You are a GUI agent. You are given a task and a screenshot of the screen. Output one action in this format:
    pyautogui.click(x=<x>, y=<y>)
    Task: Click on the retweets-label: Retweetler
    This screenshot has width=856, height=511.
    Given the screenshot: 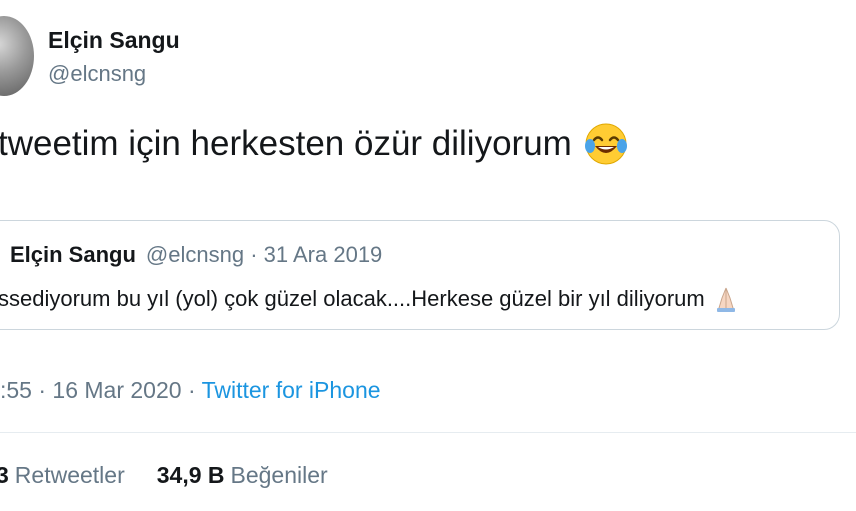 What is the action you would take?
    pyautogui.click(x=69, y=475)
    